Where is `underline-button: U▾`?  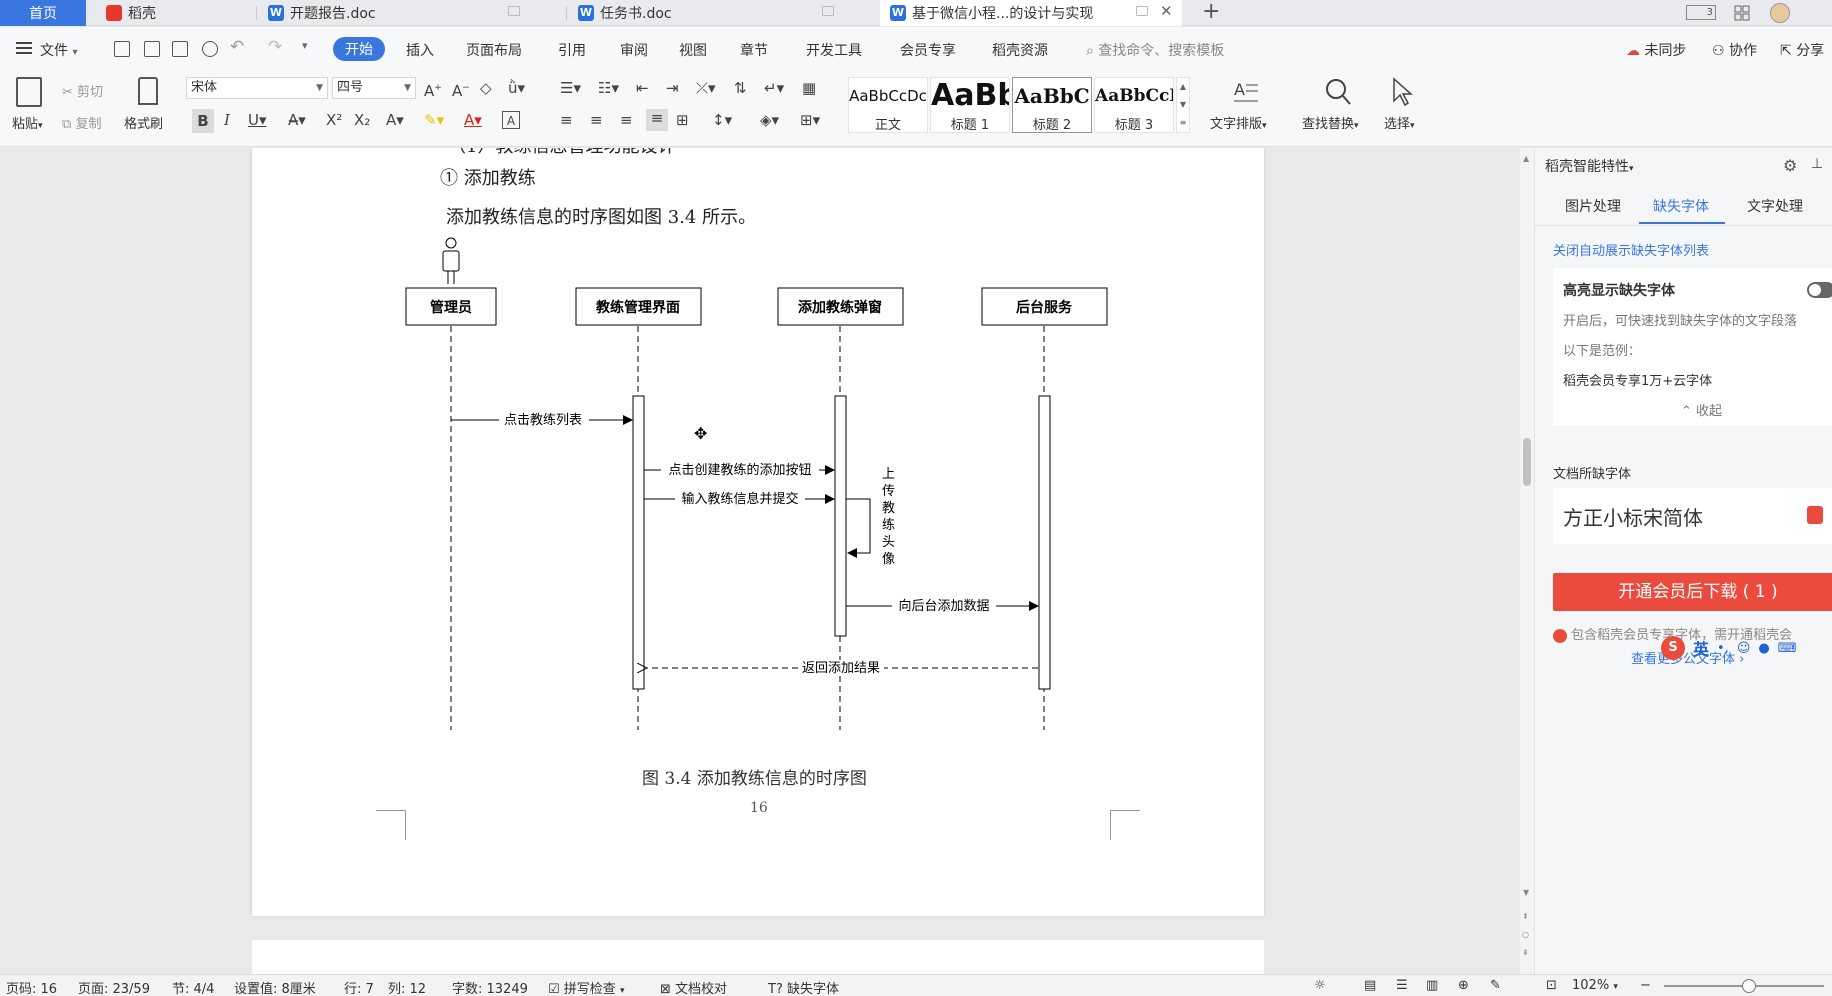
underline-button: U▾ is located at coordinates (257, 120).